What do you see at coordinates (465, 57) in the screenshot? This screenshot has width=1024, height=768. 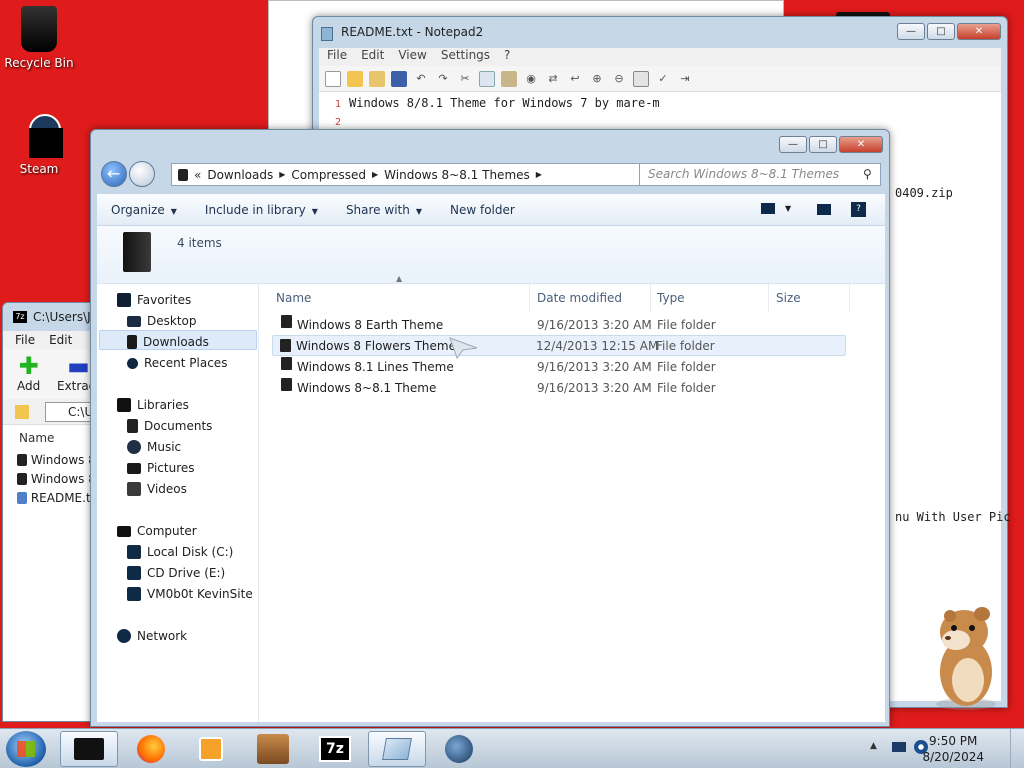 I see `menu-settings: Settings` at bounding box center [465, 57].